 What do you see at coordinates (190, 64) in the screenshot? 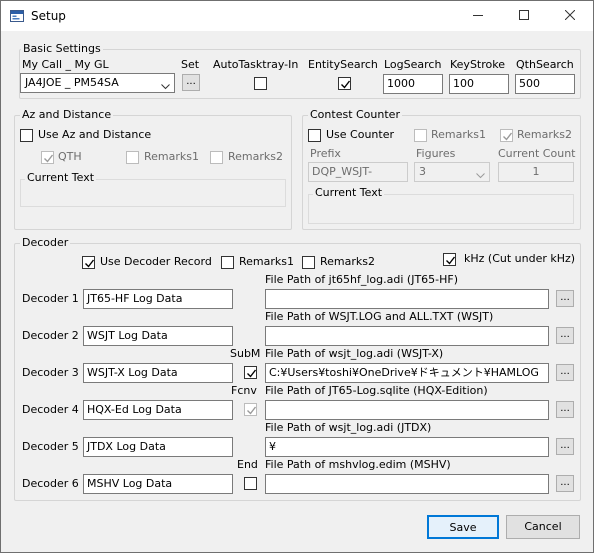
I see `set-label: Set` at bounding box center [190, 64].